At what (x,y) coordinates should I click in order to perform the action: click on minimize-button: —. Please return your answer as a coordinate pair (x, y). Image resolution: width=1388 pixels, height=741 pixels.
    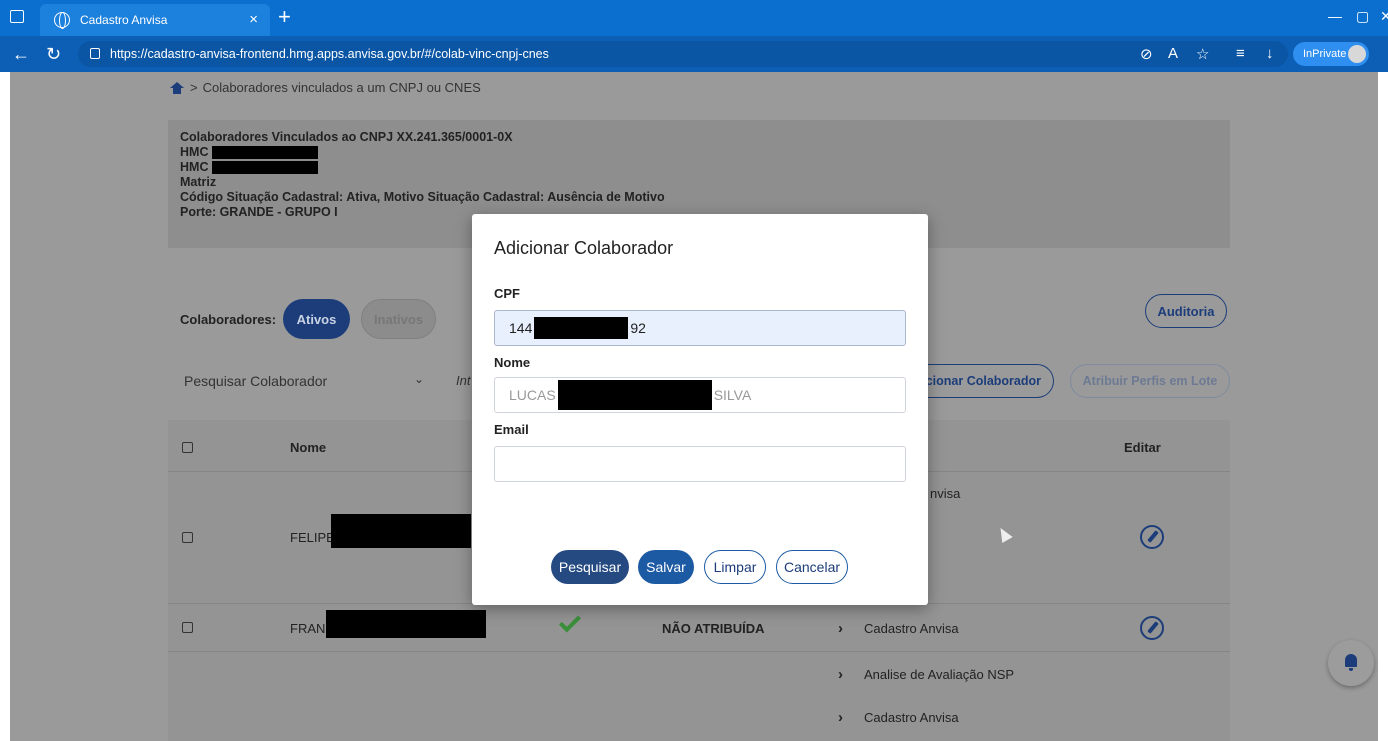
    Looking at the image, I should click on (1335, 16).